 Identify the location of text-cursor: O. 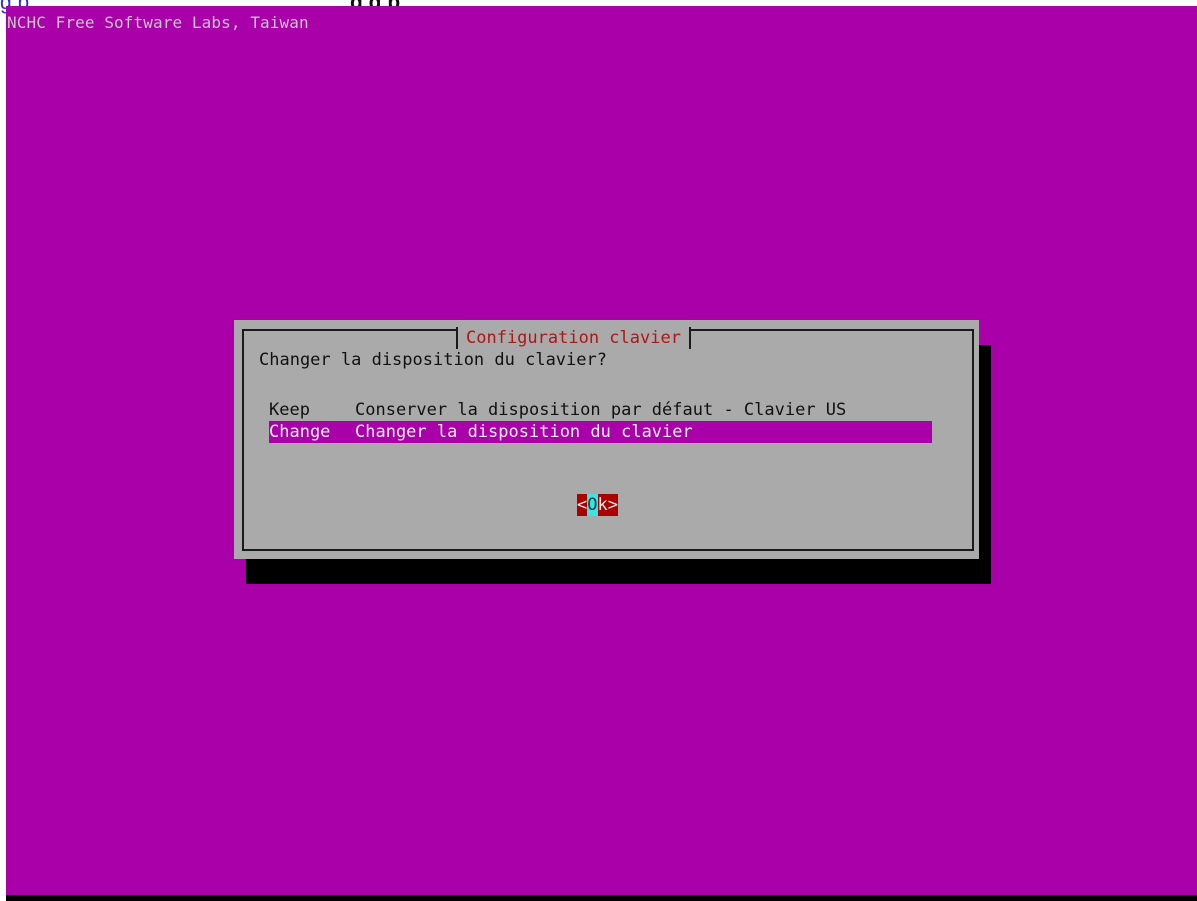
(592, 505).